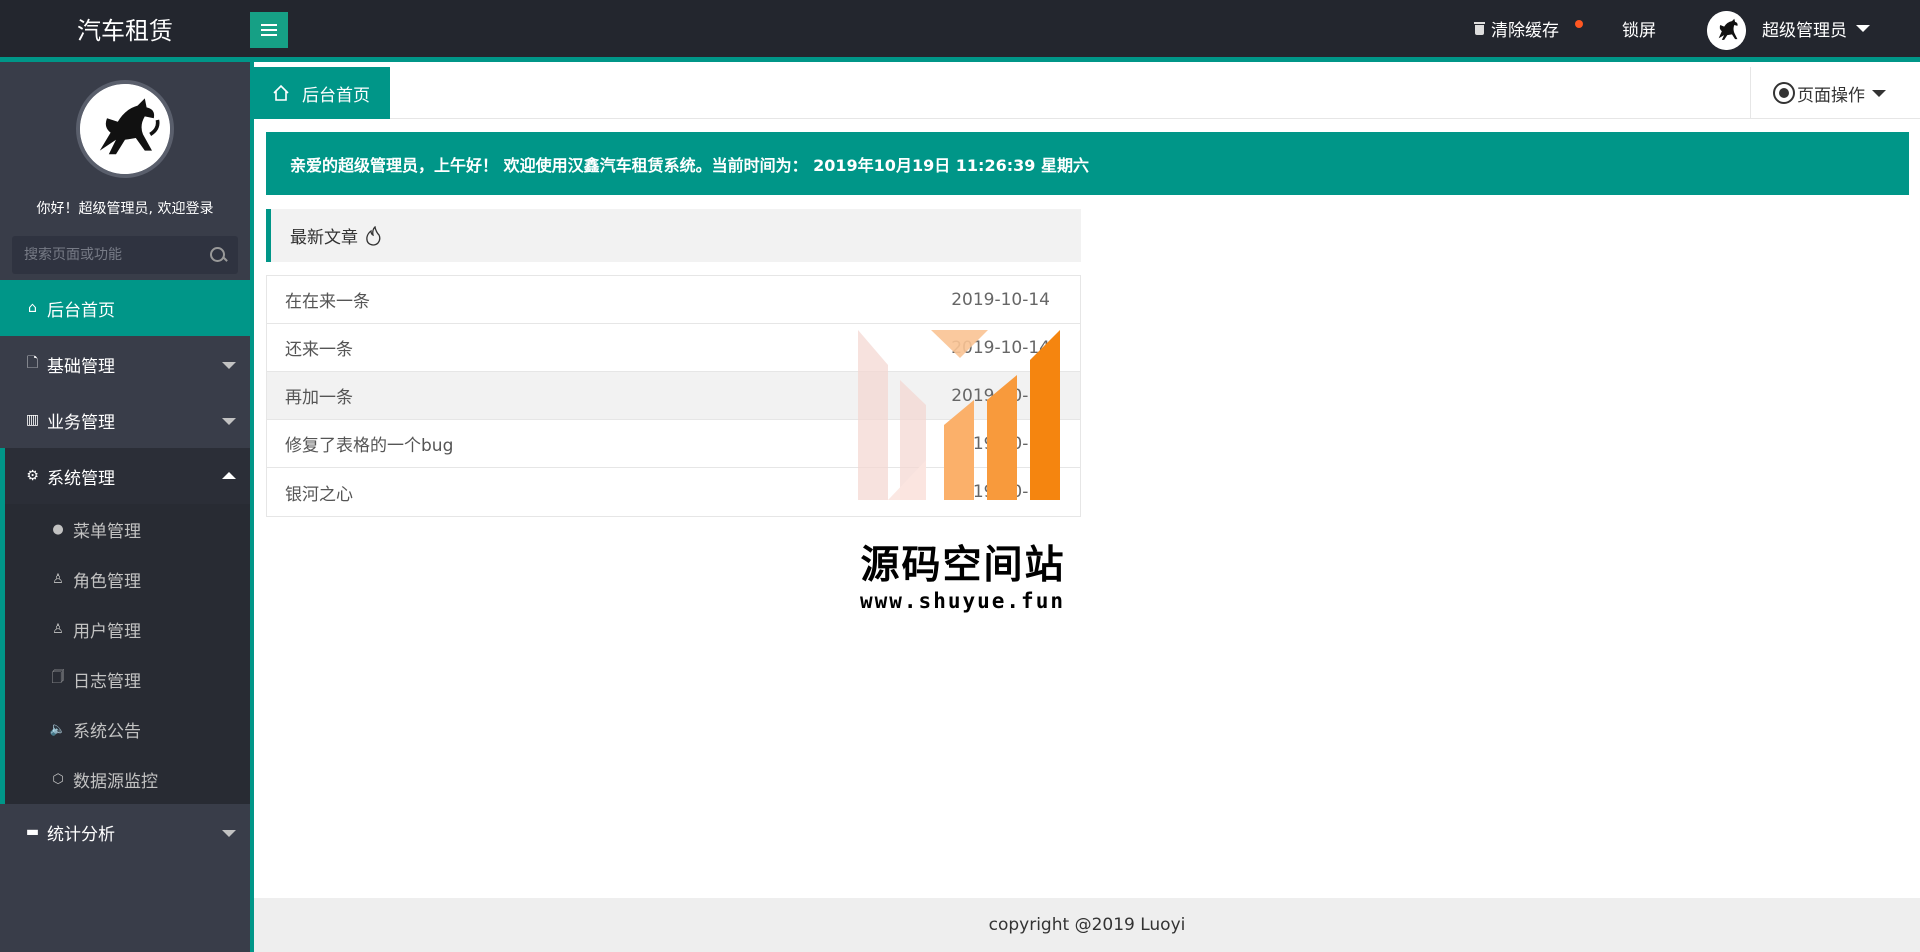 This screenshot has height=952, width=1920. Describe the element at coordinates (1579, 24) in the screenshot. I see `notification-dot` at that location.